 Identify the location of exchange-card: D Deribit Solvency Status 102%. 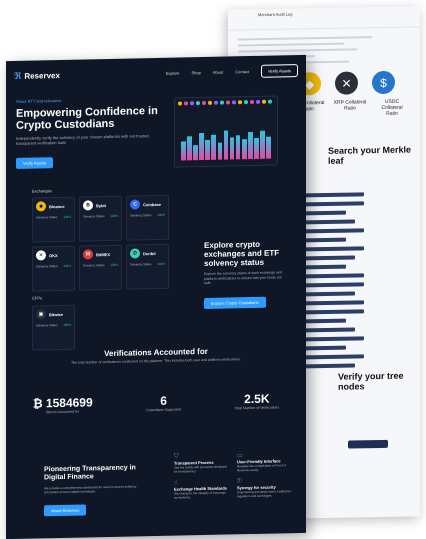
(147, 266).